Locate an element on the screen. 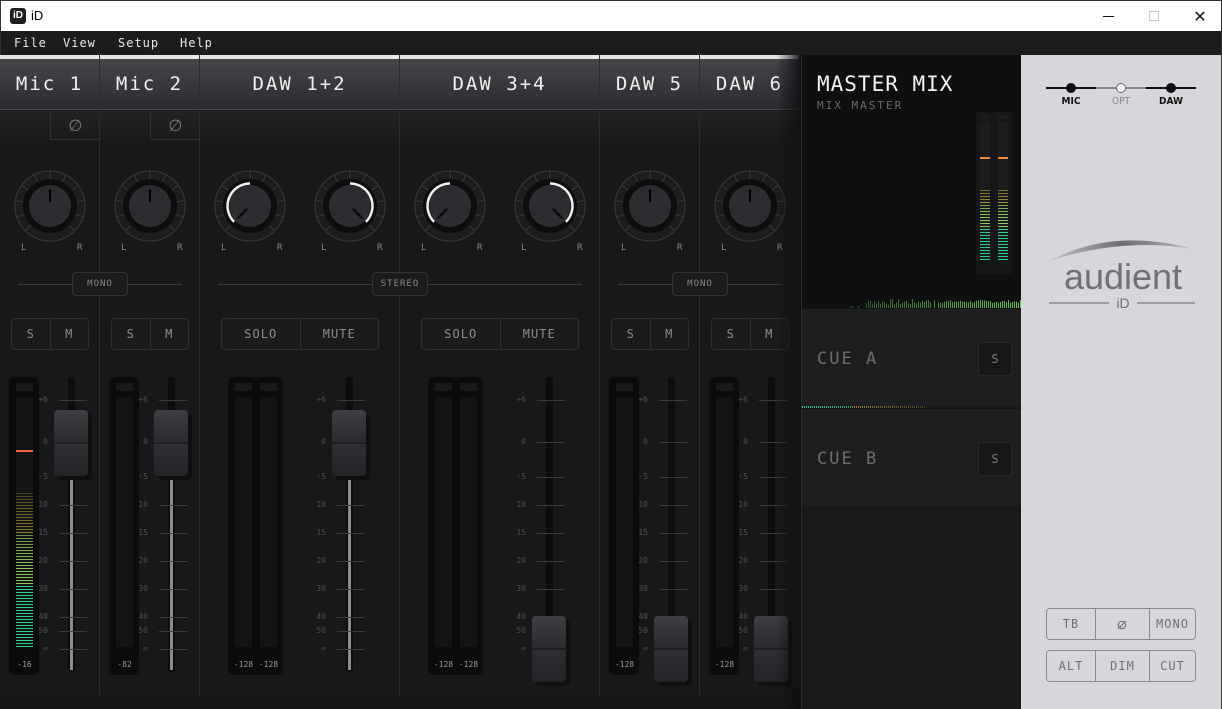 This screenshot has height=709, width=1222. fader-scale-label: -5 is located at coordinates (743, 476).